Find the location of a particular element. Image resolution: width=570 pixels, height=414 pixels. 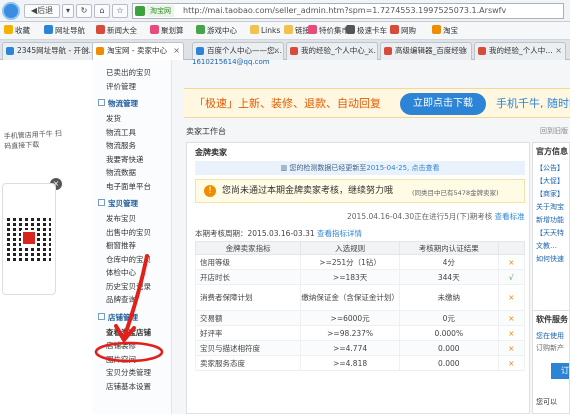

sidebar-item: 我要寄快递 is located at coordinates (125, 160).